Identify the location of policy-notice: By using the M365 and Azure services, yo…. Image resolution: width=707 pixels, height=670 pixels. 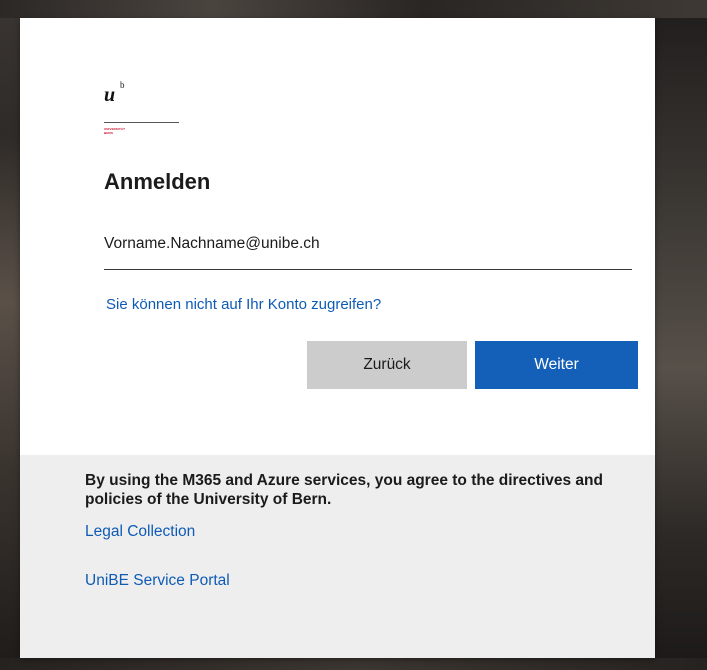
(344, 490).